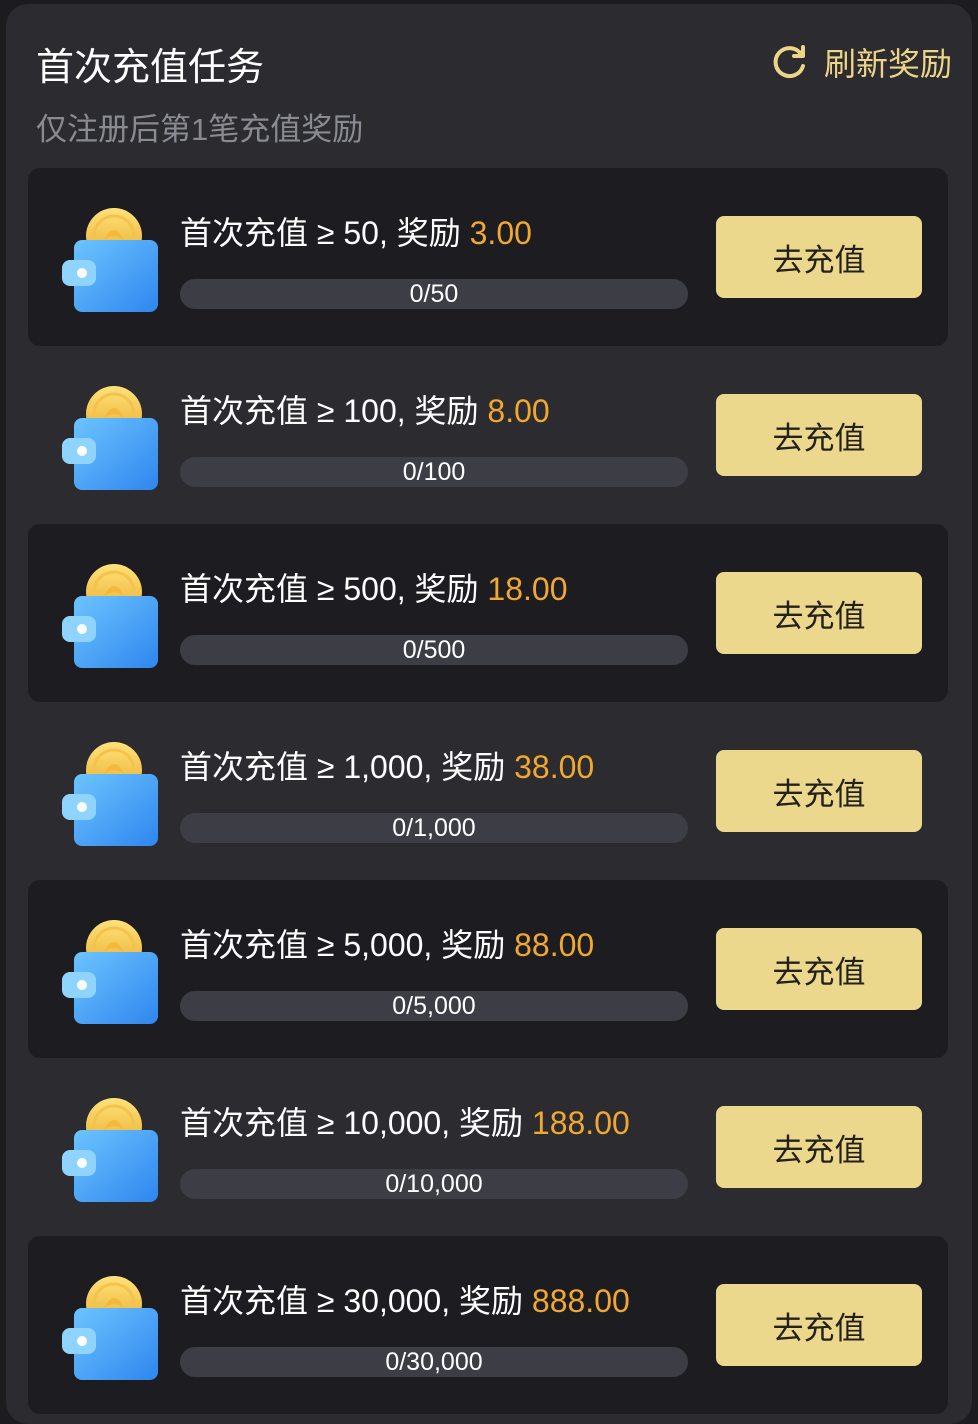  I want to click on task-description: 首次充值 ≥ 5,000, 奖励 88.00, so click(387, 943).